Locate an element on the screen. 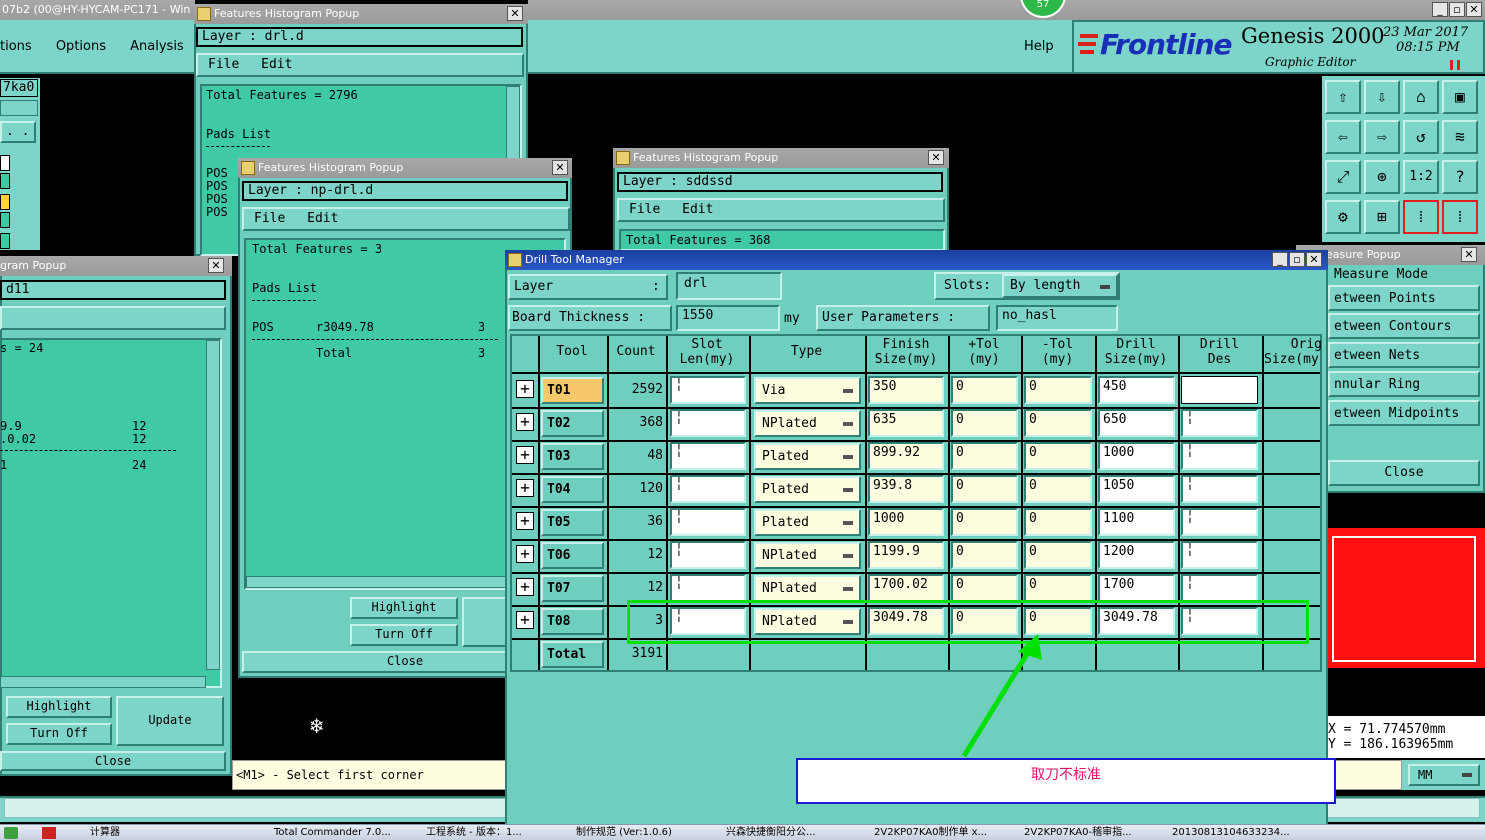 This screenshot has height=840, width=1485. left-popup-scrollbar is located at coordinates (213, 505).